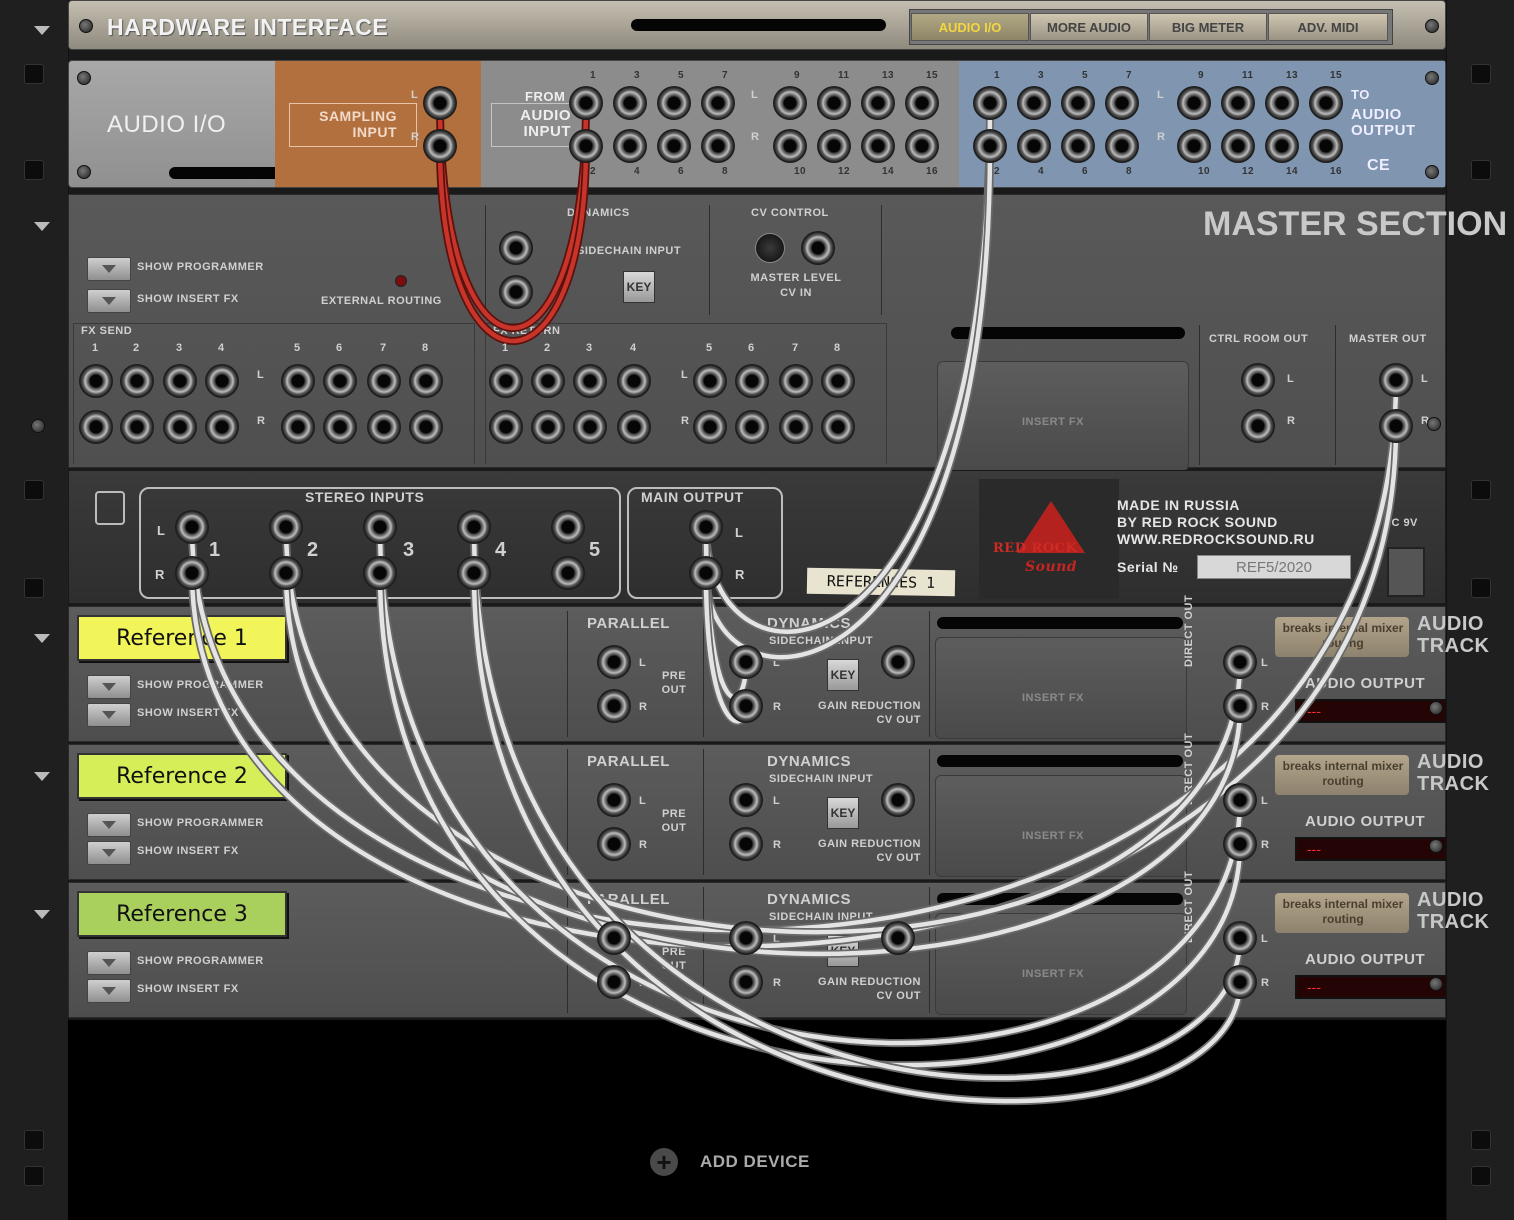  I want to click on tab-more-audio: MORE AUDIO, so click(1089, 27).